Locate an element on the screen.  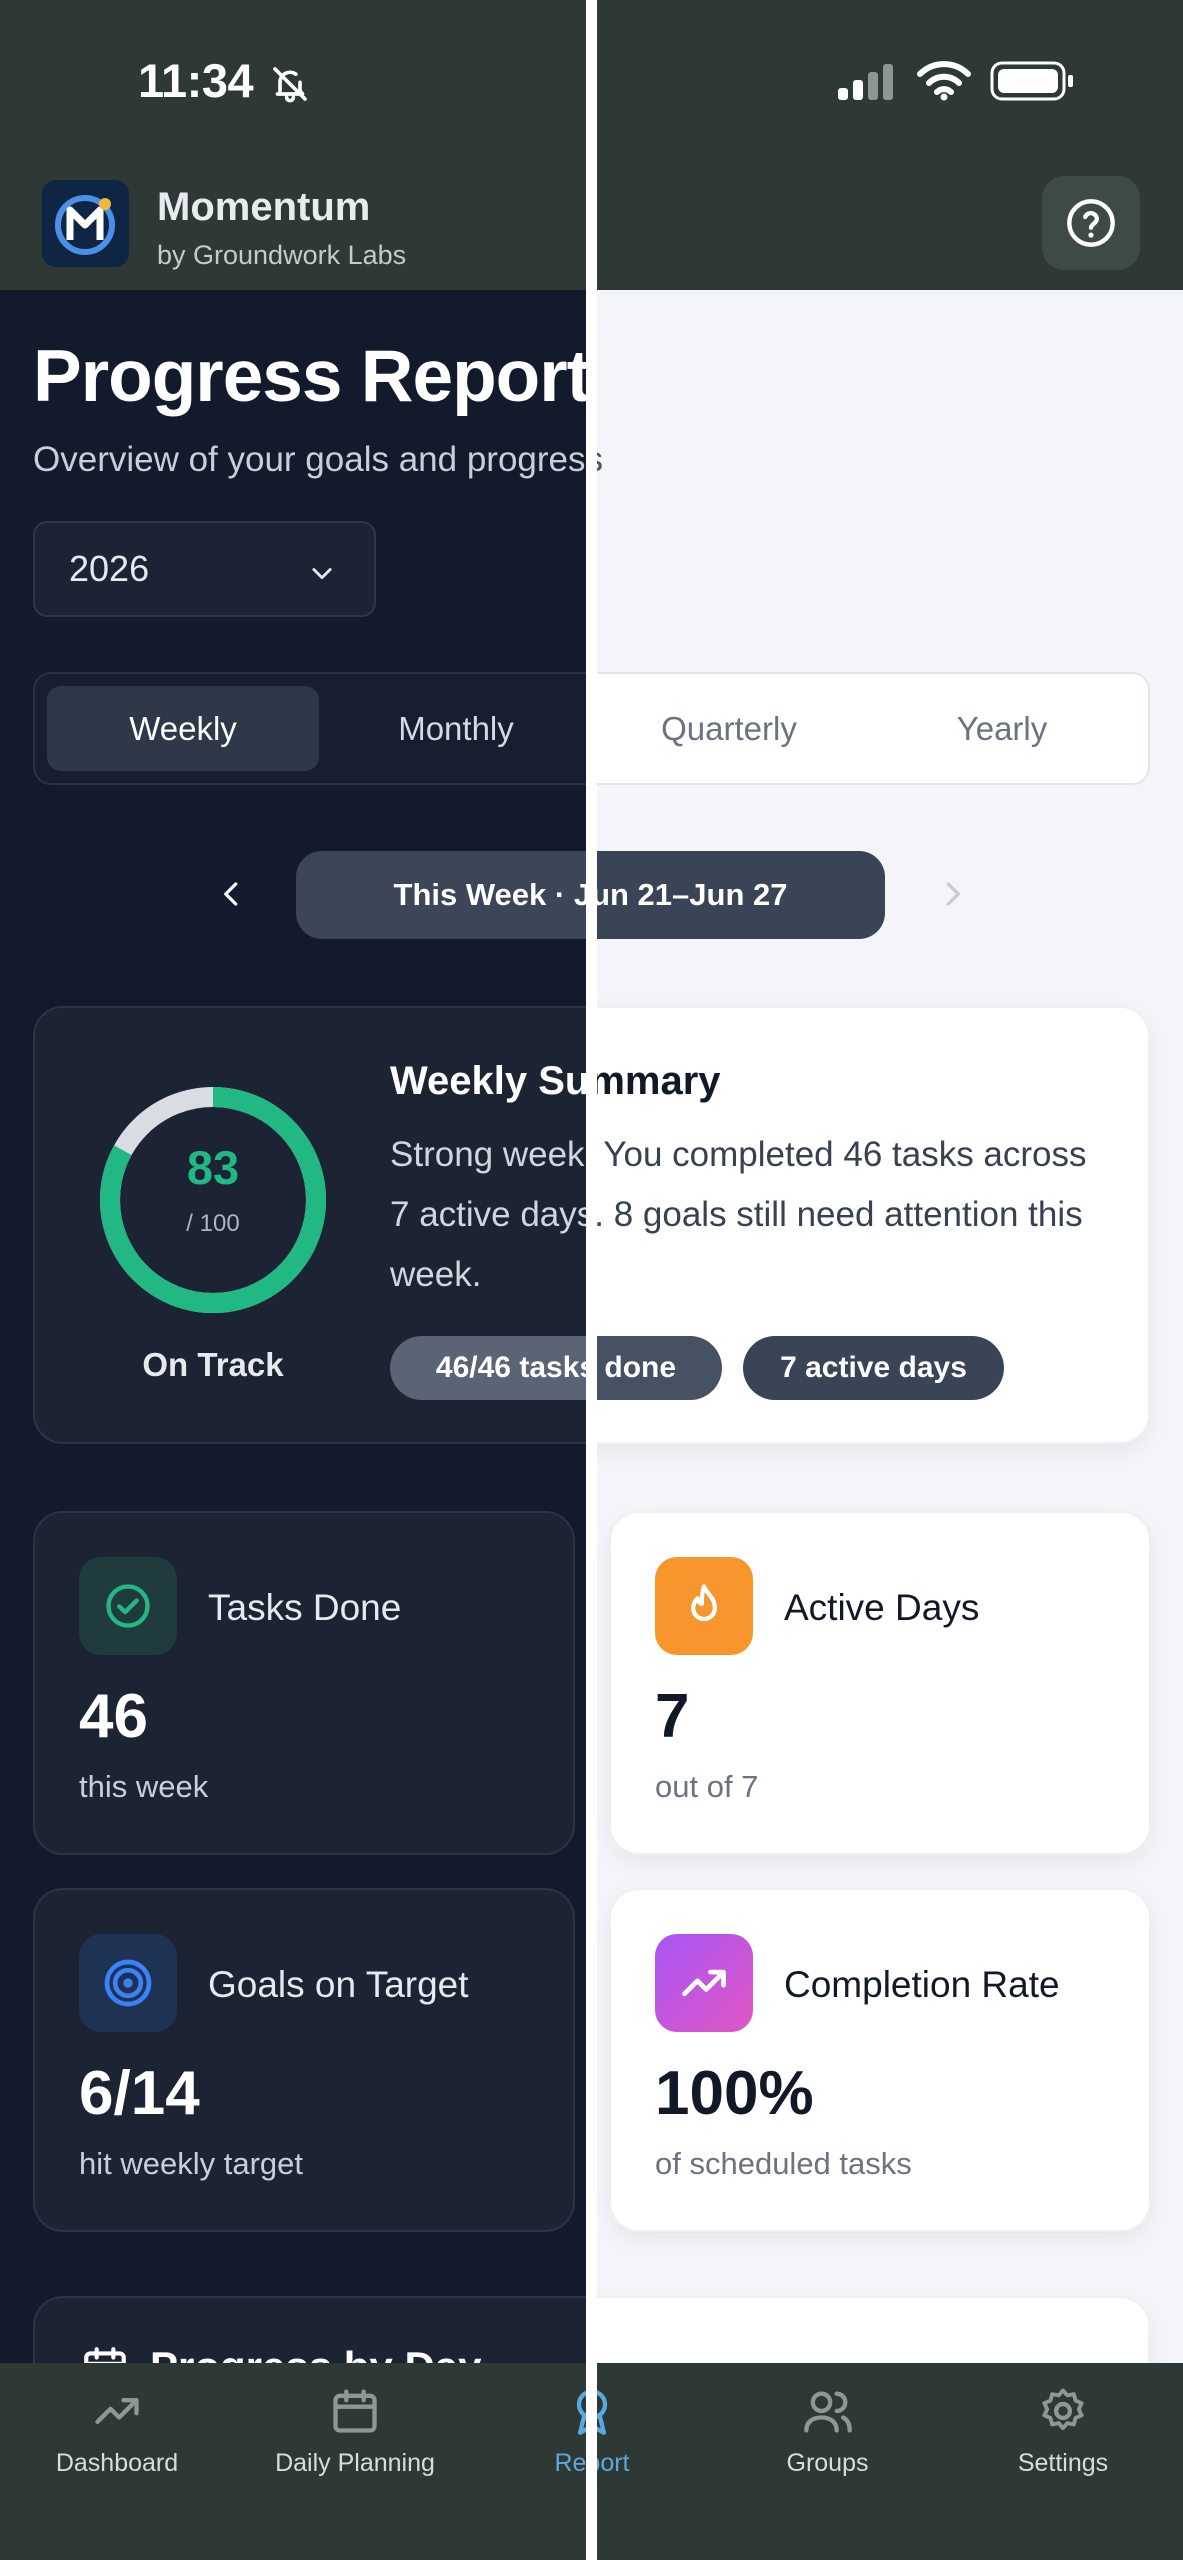
nav-dashboard: Dashboard is located at coordinates (117, 2420).